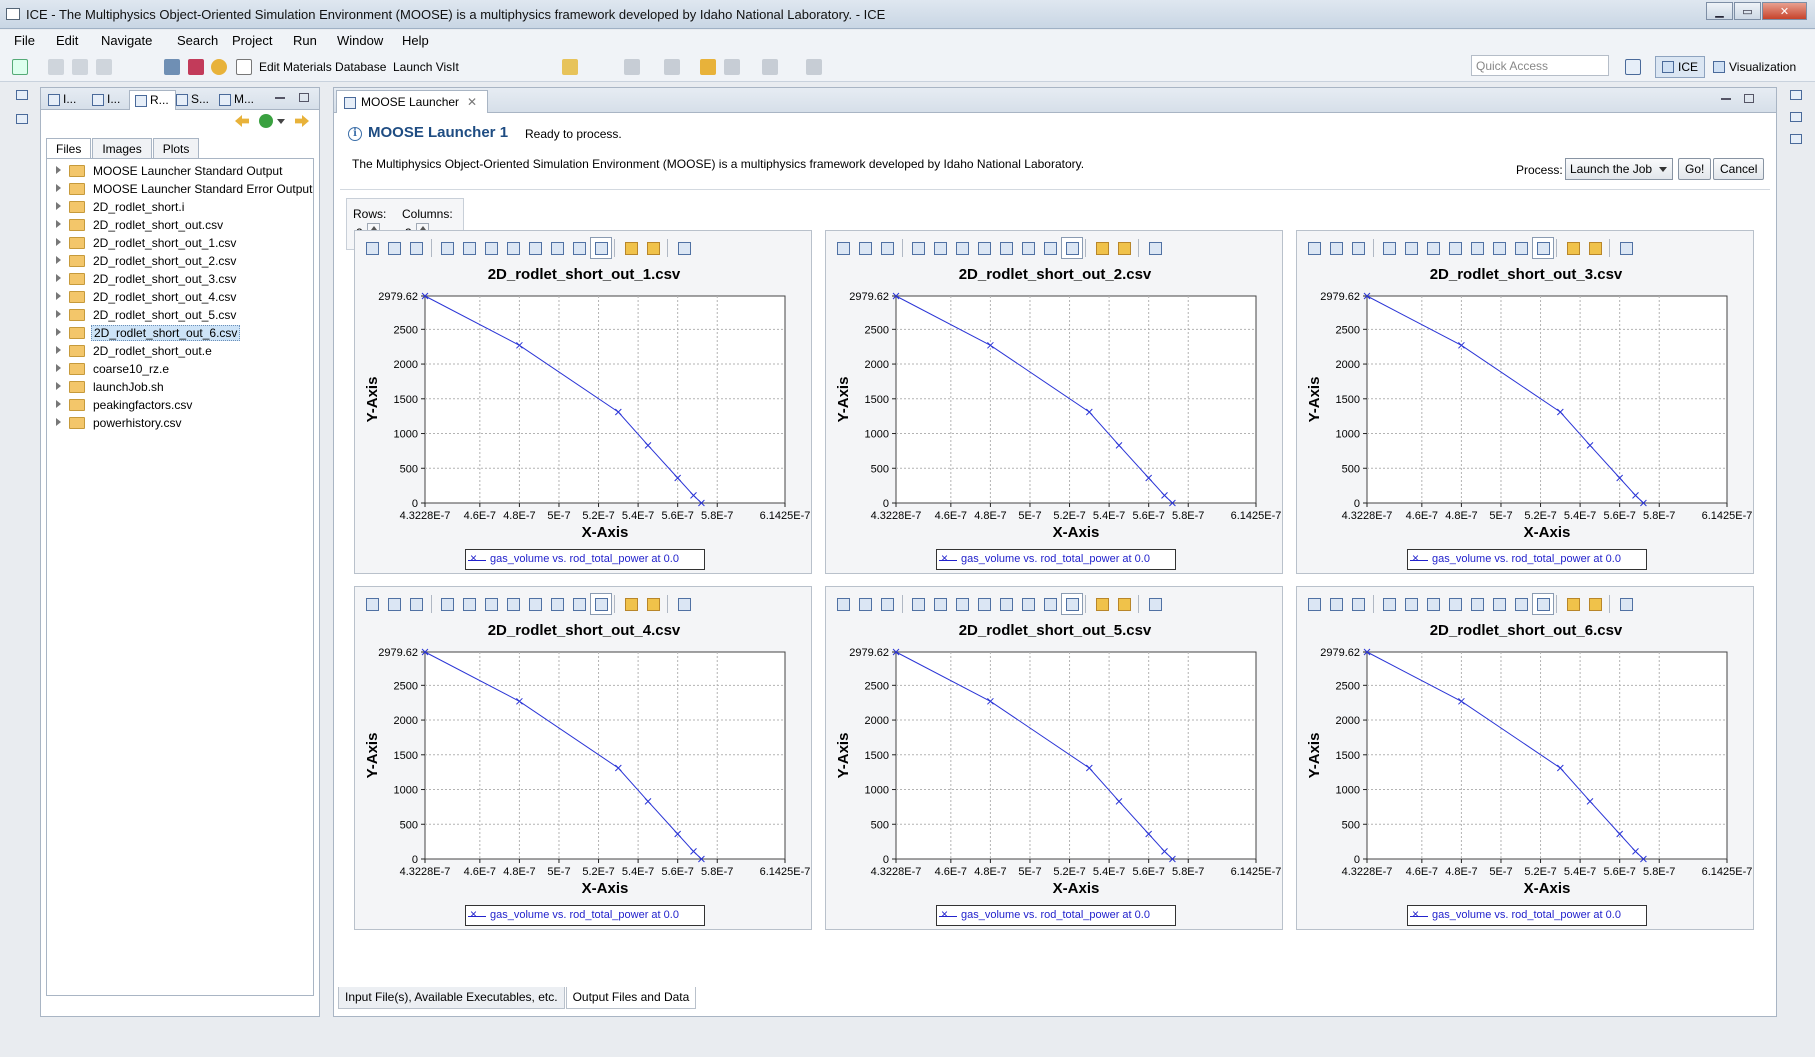  What do you see at coordinates (20, 67) in the screenshot?
I see `new-icon` at bounding box center [20, 67].